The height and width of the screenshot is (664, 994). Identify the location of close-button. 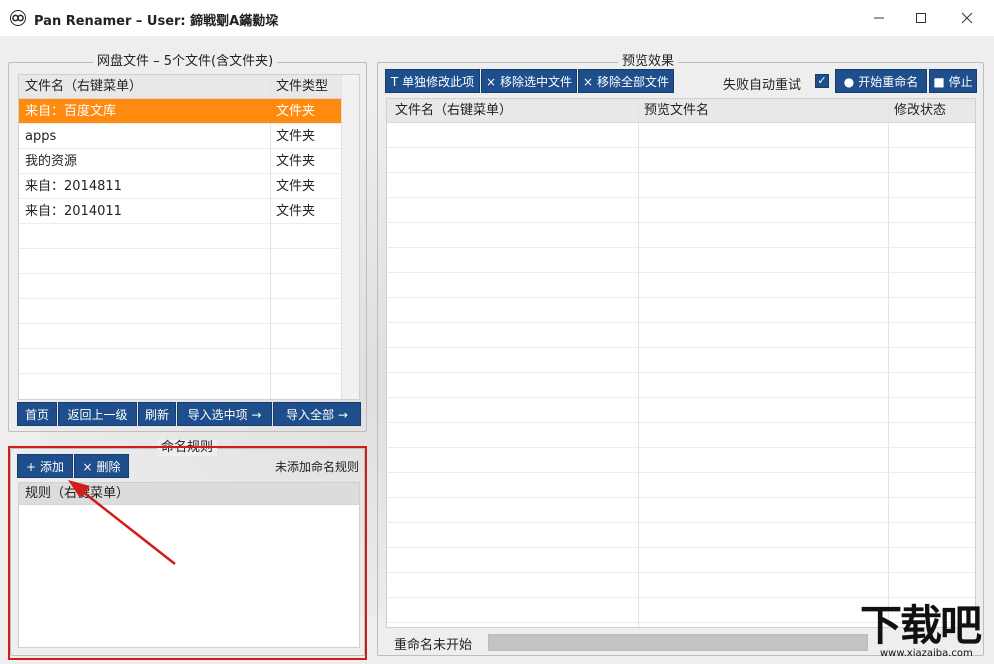
(967, 18).